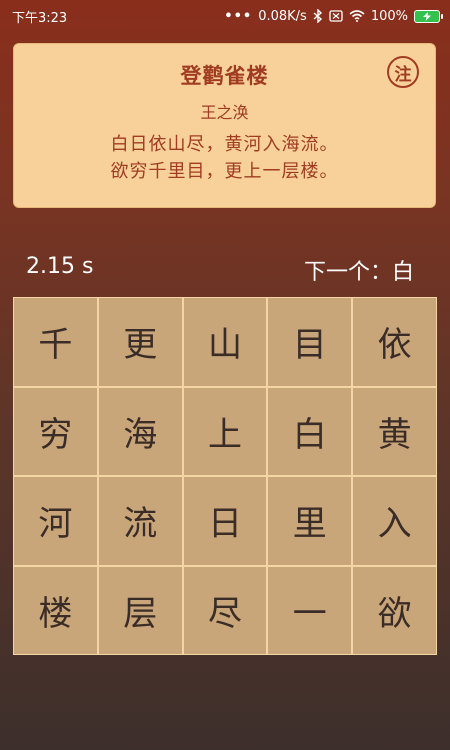 The height and width of the screenshot is (750, 450). What do you see at coordinates (225, 431) in the screenshot?
I see `grid-cell: 上` at bounding box center [225, 431].